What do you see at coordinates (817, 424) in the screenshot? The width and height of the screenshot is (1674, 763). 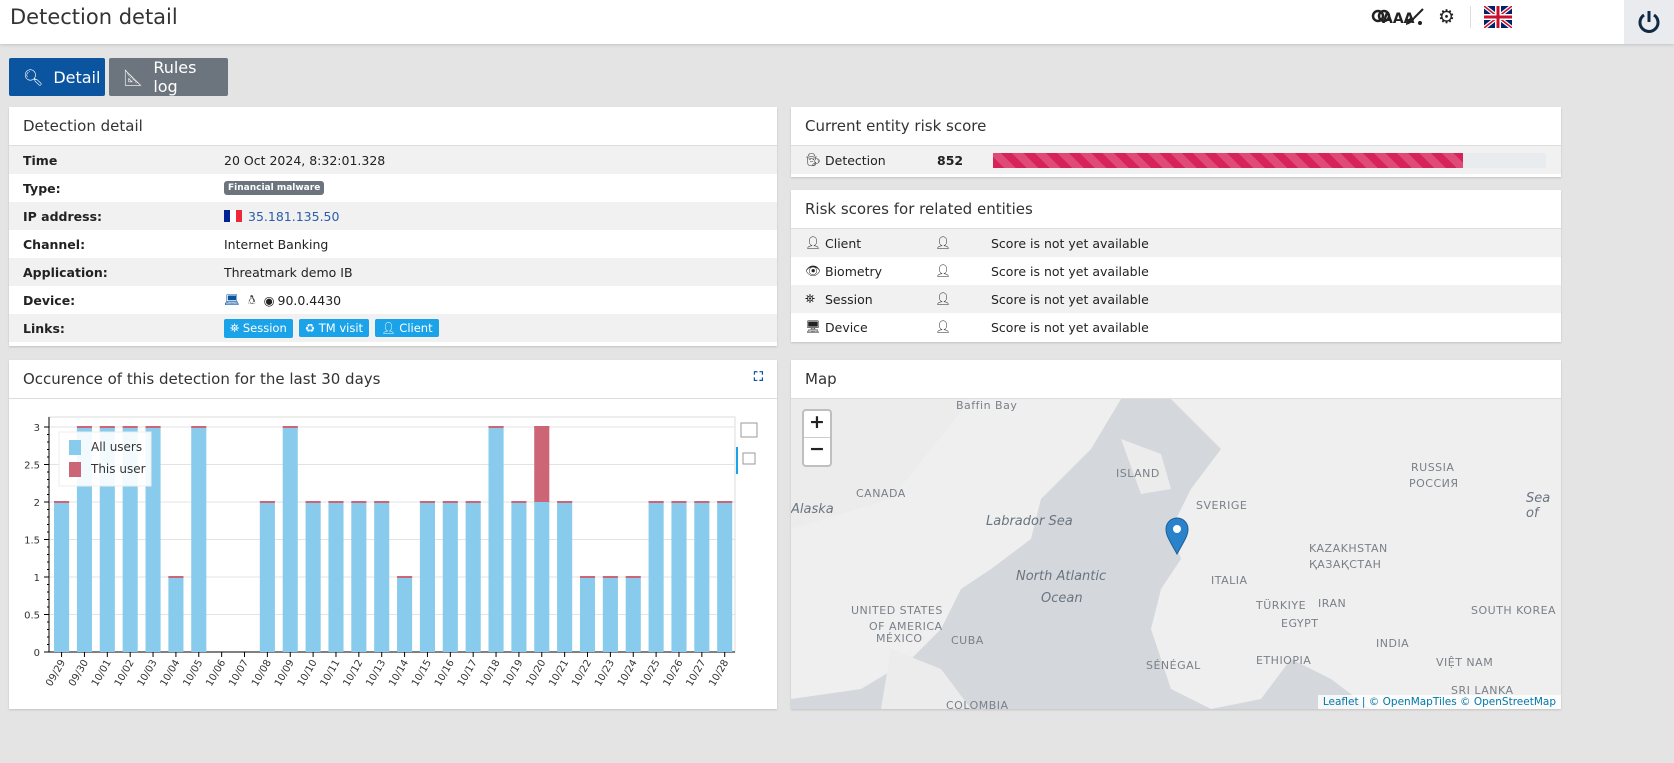 I see `zoom-in-button: +` at bounding box center [817, 424].